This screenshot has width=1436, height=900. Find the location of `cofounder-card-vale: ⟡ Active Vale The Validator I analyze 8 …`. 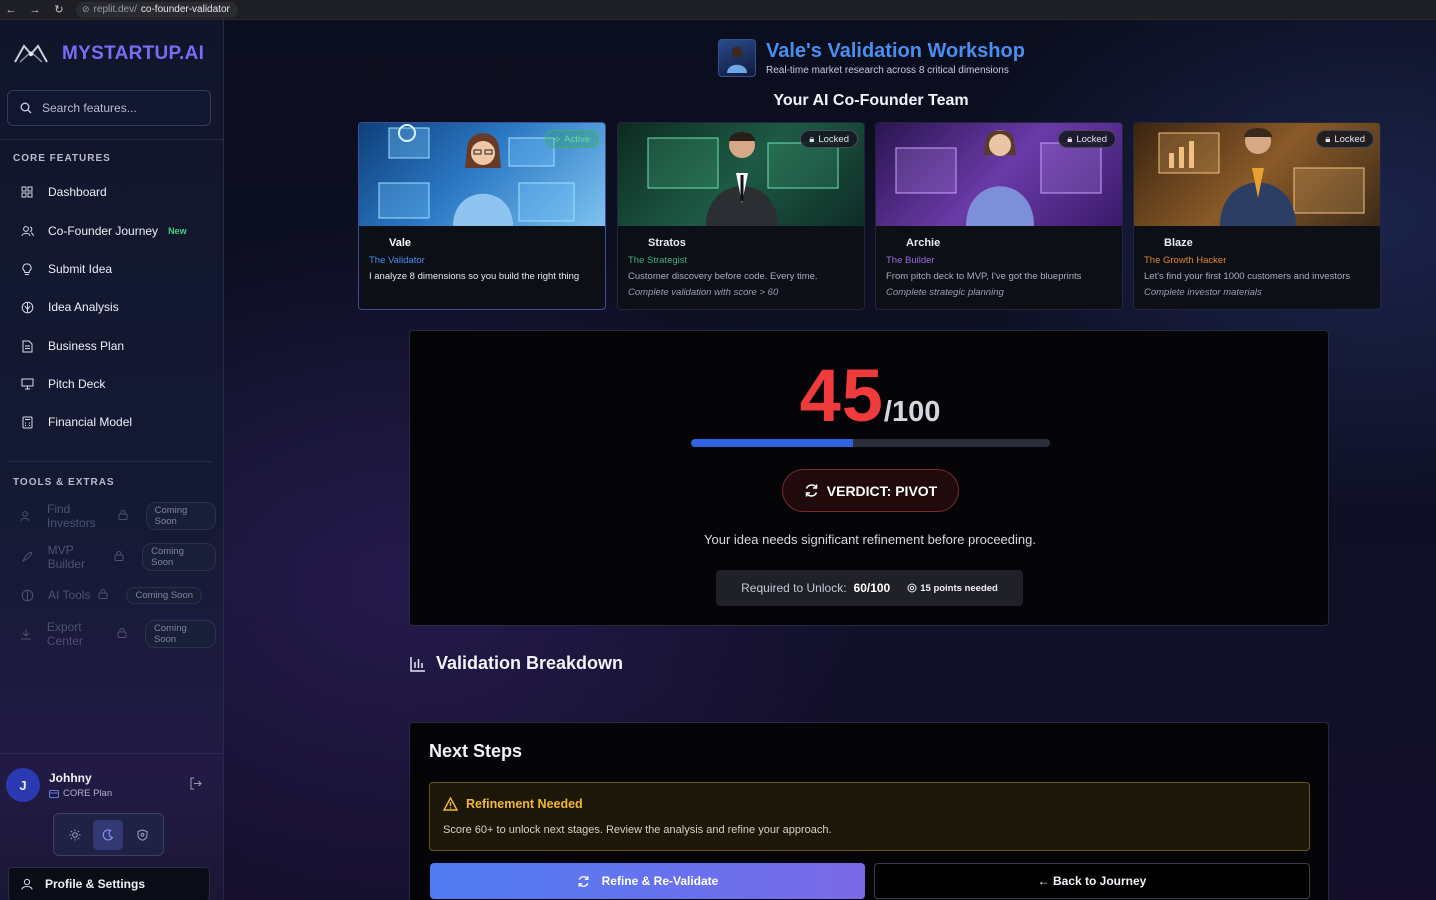

cofounder-card-vale: ⟡ Active Vale The Validator I analyze 8 … is located at coordinates (482, 216).